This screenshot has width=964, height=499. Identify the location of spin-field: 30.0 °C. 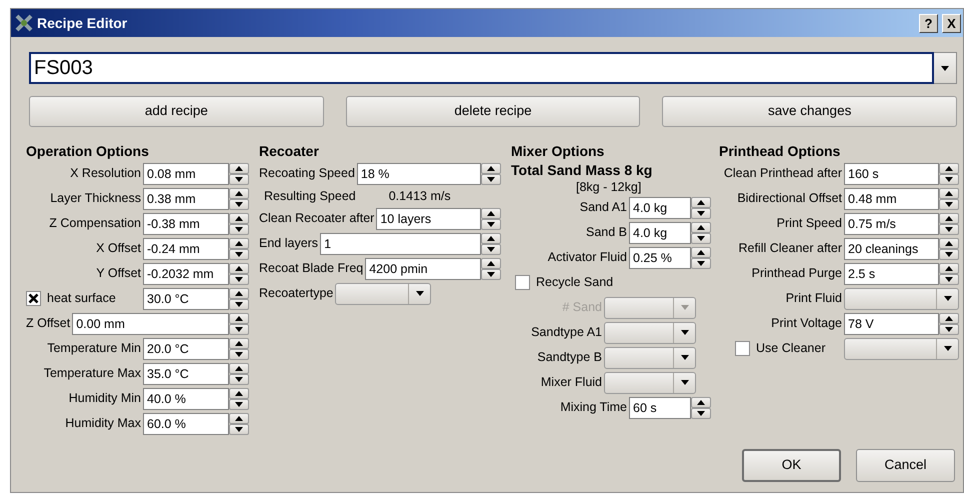
(186, 299).